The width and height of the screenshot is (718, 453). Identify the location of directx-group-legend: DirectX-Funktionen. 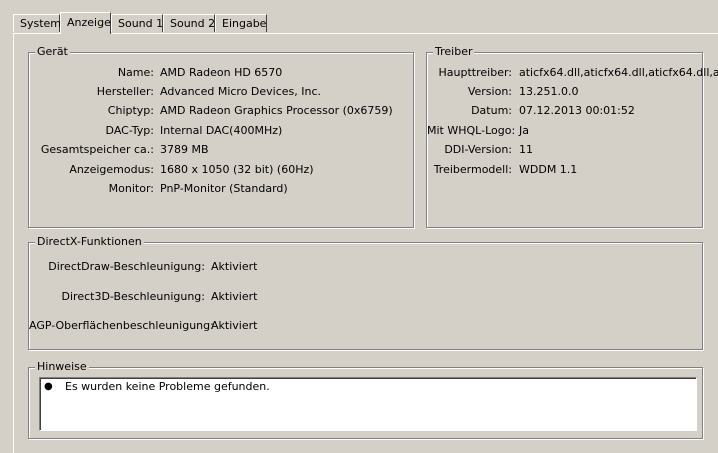
(89, 242).